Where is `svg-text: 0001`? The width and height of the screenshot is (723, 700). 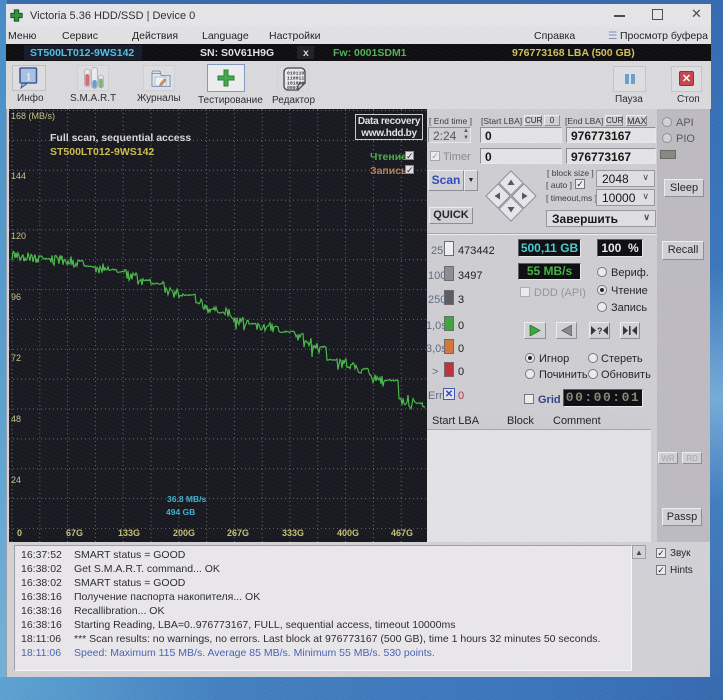 svg-text: 0001 is located at coordinates (293, 88).